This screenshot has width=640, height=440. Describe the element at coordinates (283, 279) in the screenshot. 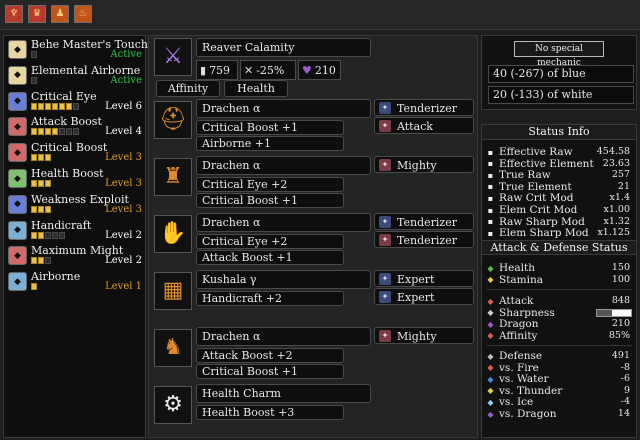

I see `armor-name: Kushala γ` at that location.